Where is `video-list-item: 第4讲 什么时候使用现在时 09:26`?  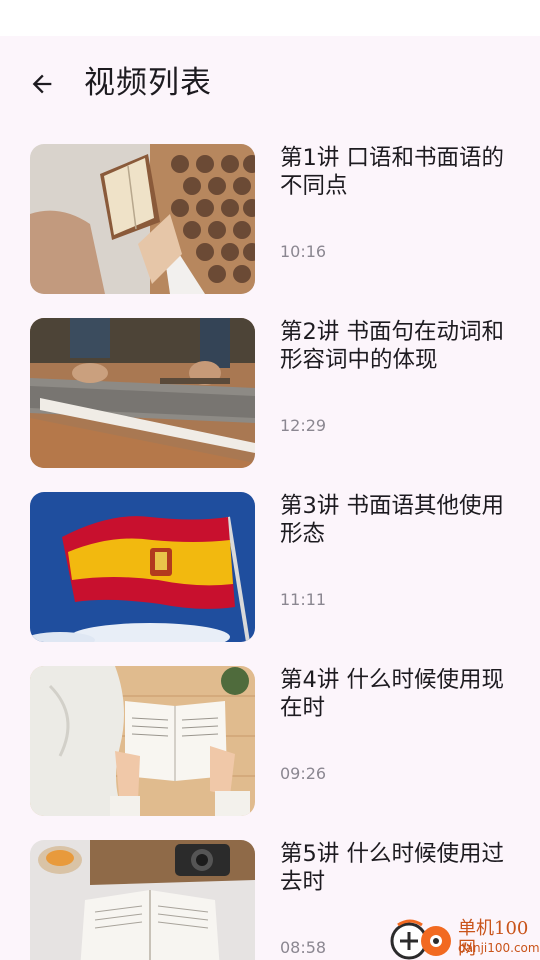 video-list-item: 第4讲 什么时候使用现在时 09:26 is located at coordinates (270, 741).